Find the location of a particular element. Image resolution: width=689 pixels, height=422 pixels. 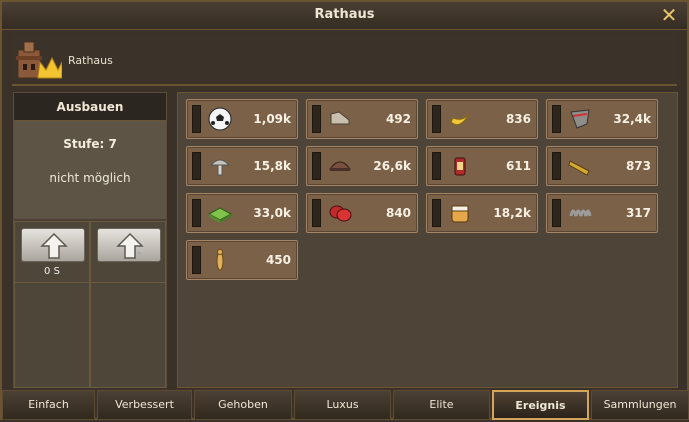

grass-tile-icon is located at coordinates (220, 215).